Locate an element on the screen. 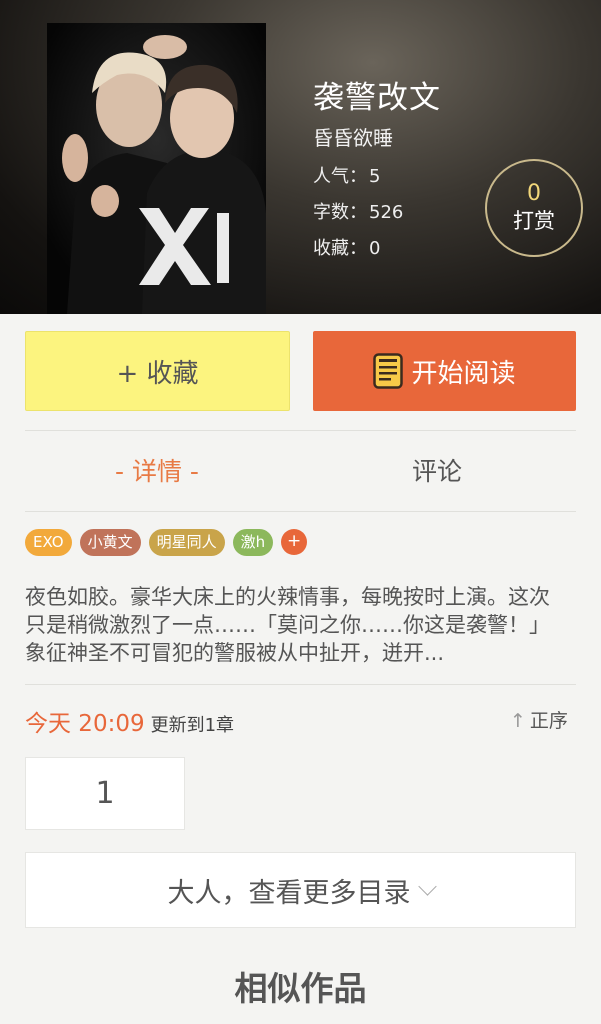 This screenshot has height=1024, width=601. stat-popularity-label: 人气： is located at coordinates (340, 176).